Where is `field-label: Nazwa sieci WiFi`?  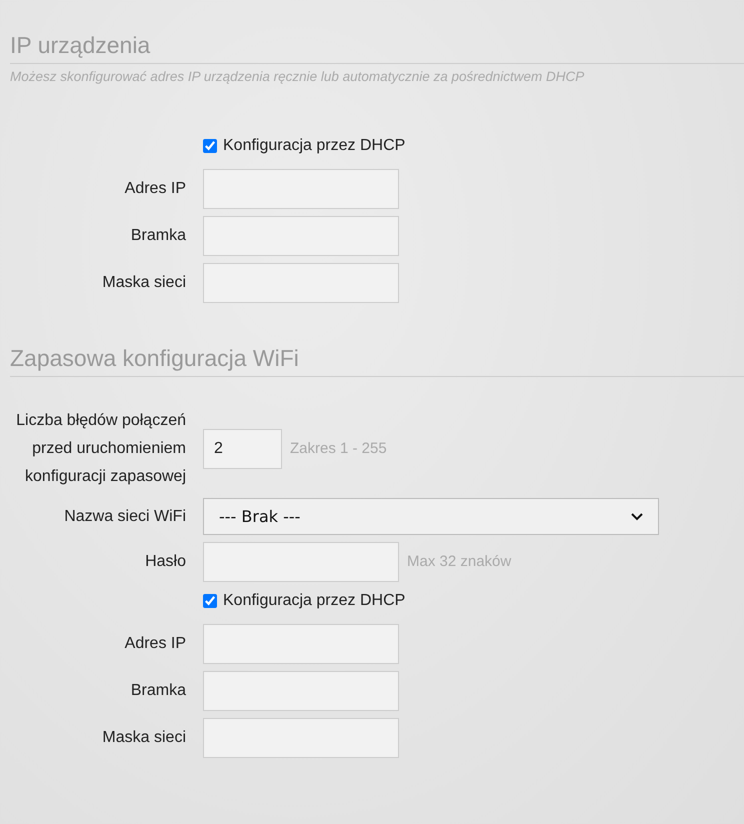 field-label: Nazwa sieci WiFi is located at coordinates (125, 516).